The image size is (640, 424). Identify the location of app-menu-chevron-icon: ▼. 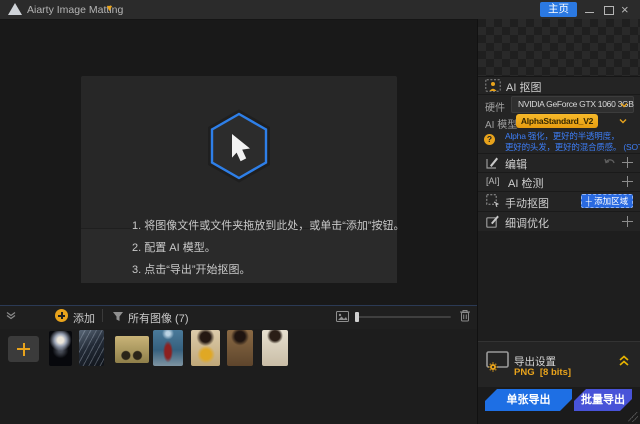
(109, 8).